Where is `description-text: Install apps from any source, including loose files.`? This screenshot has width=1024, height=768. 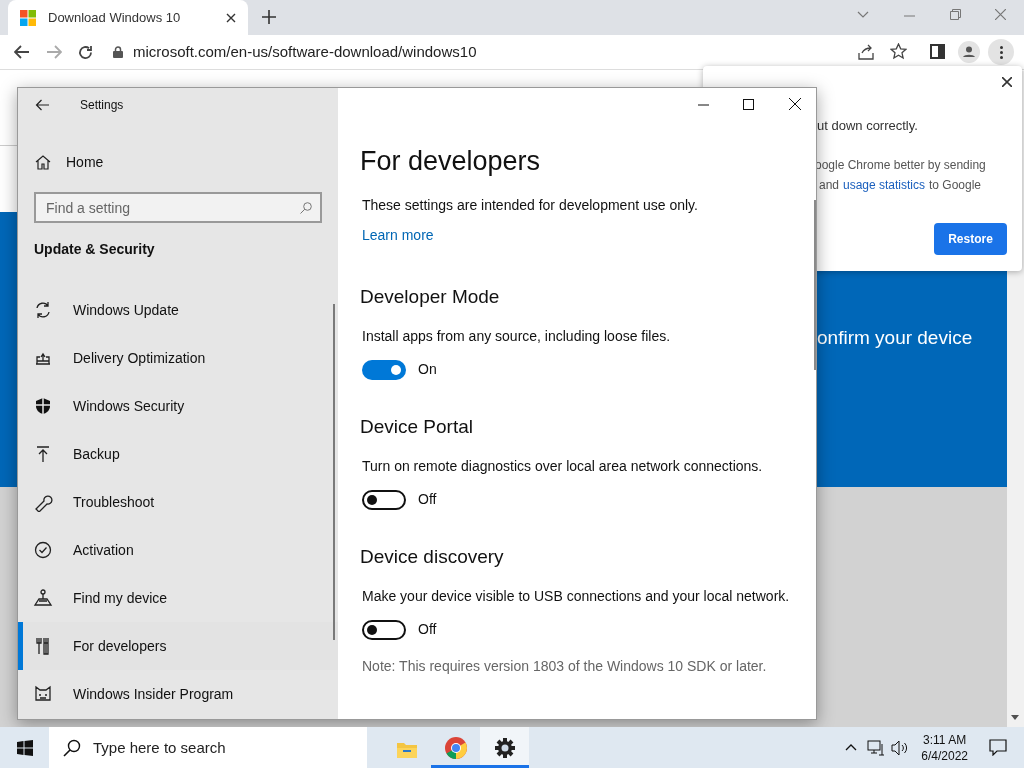
description-text: Install apps from any source, including loose files. is located at coordinates (517, 336).